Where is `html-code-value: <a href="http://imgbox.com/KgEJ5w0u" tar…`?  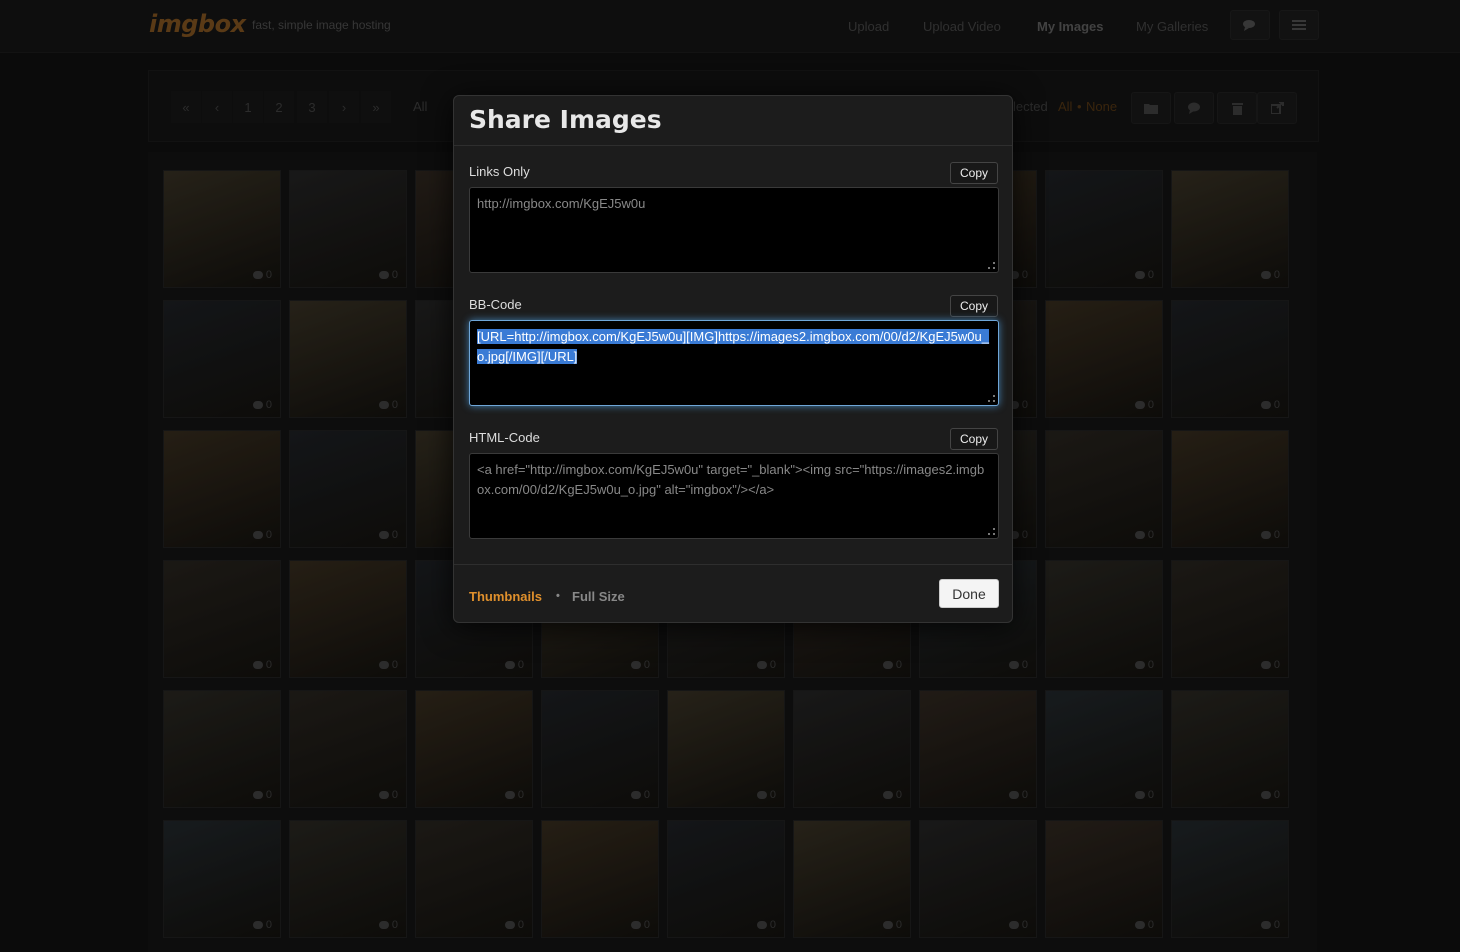 html-code-value: <a href="http://imgbox.com/KgEJ5w0u" tar… is located at coordinates (731, 479).